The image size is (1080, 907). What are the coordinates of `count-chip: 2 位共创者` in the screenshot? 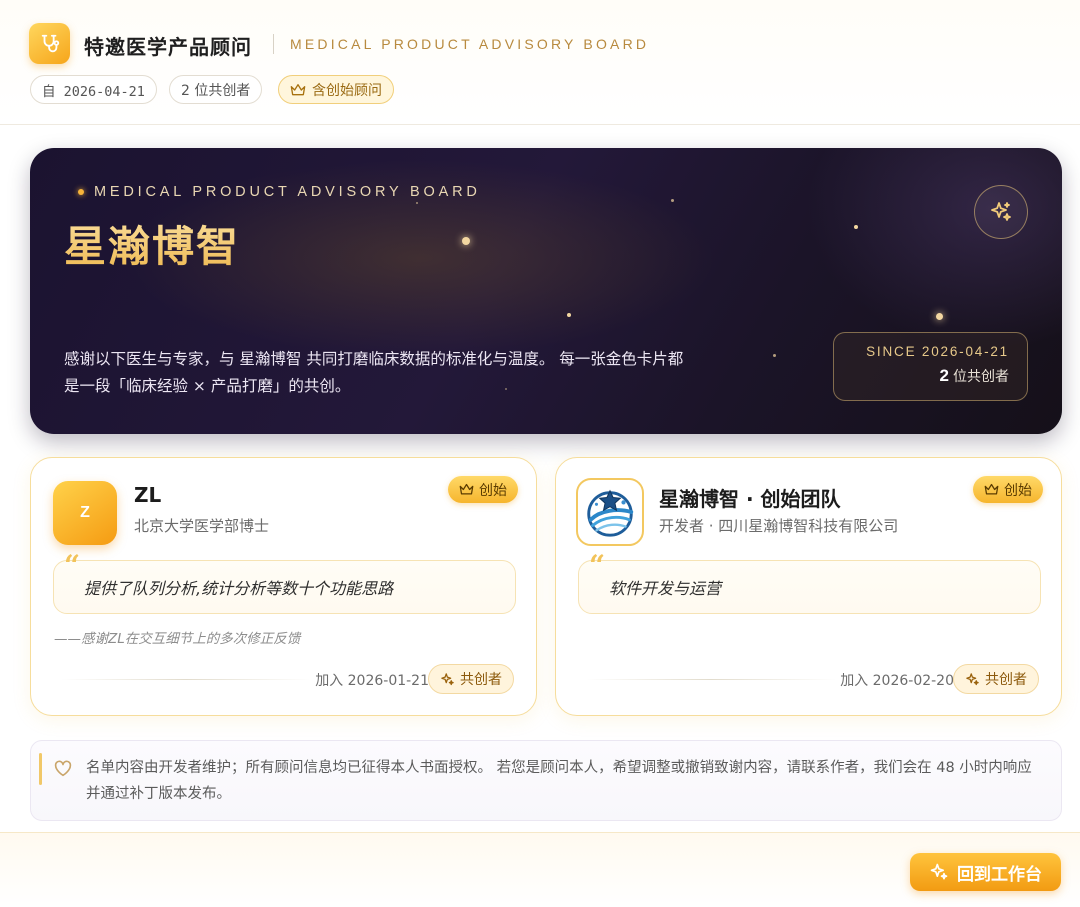 It's located at (216, 89).